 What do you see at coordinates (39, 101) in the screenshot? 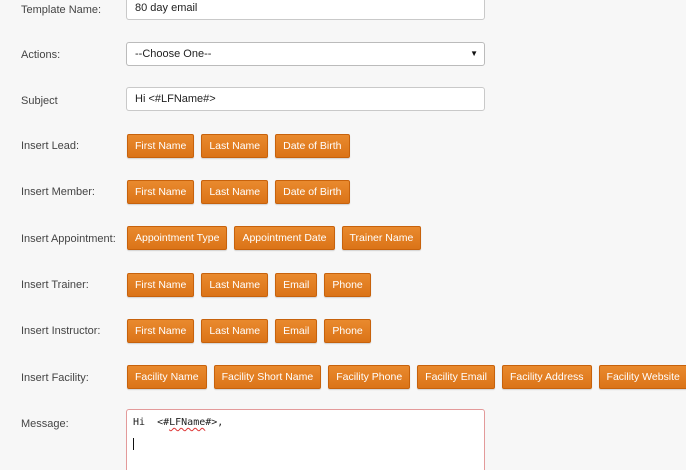
I see `subject-label: Subject` at bounding box center [39, 101].